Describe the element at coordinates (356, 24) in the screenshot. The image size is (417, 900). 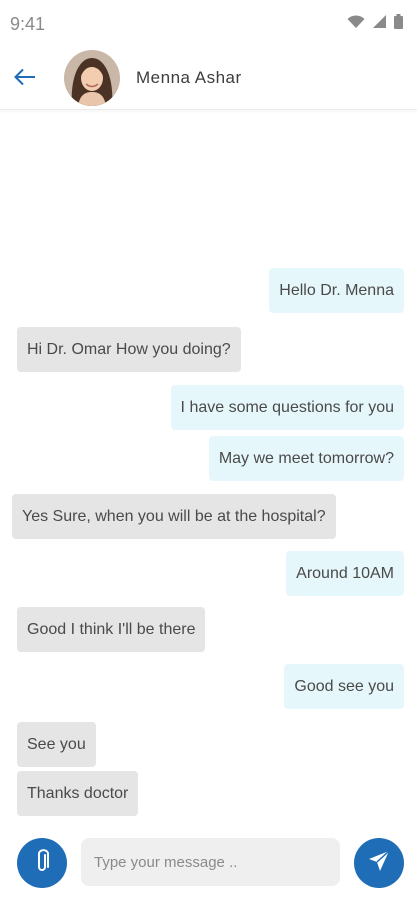
I see `wifi-icon` at that location.